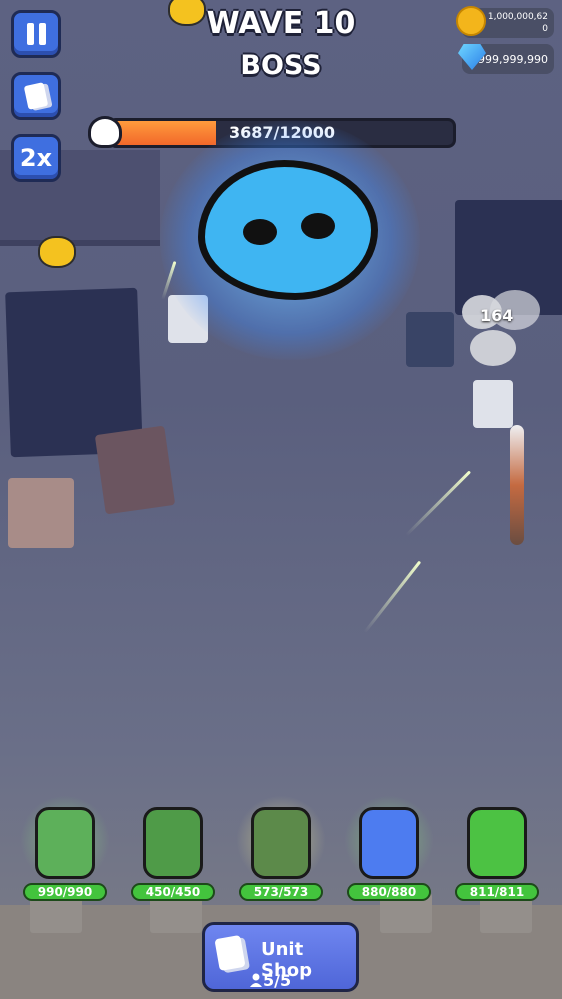 The image size is (562, 999). I want to click on unit-tank: 990/990, so click(65, 850).